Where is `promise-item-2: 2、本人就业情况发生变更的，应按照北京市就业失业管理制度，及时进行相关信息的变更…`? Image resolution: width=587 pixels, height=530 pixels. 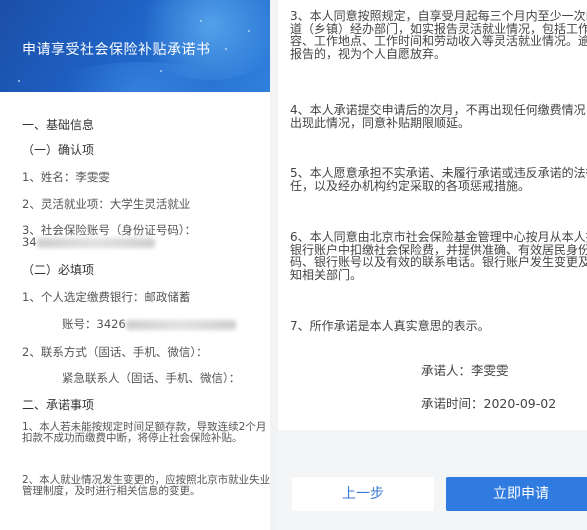 promise-item-2: 2、本人就业情况发生变更的，应按照北京市就业失业管理制度，及时进行相关信息的变更… is located at coordinates (146, 485).